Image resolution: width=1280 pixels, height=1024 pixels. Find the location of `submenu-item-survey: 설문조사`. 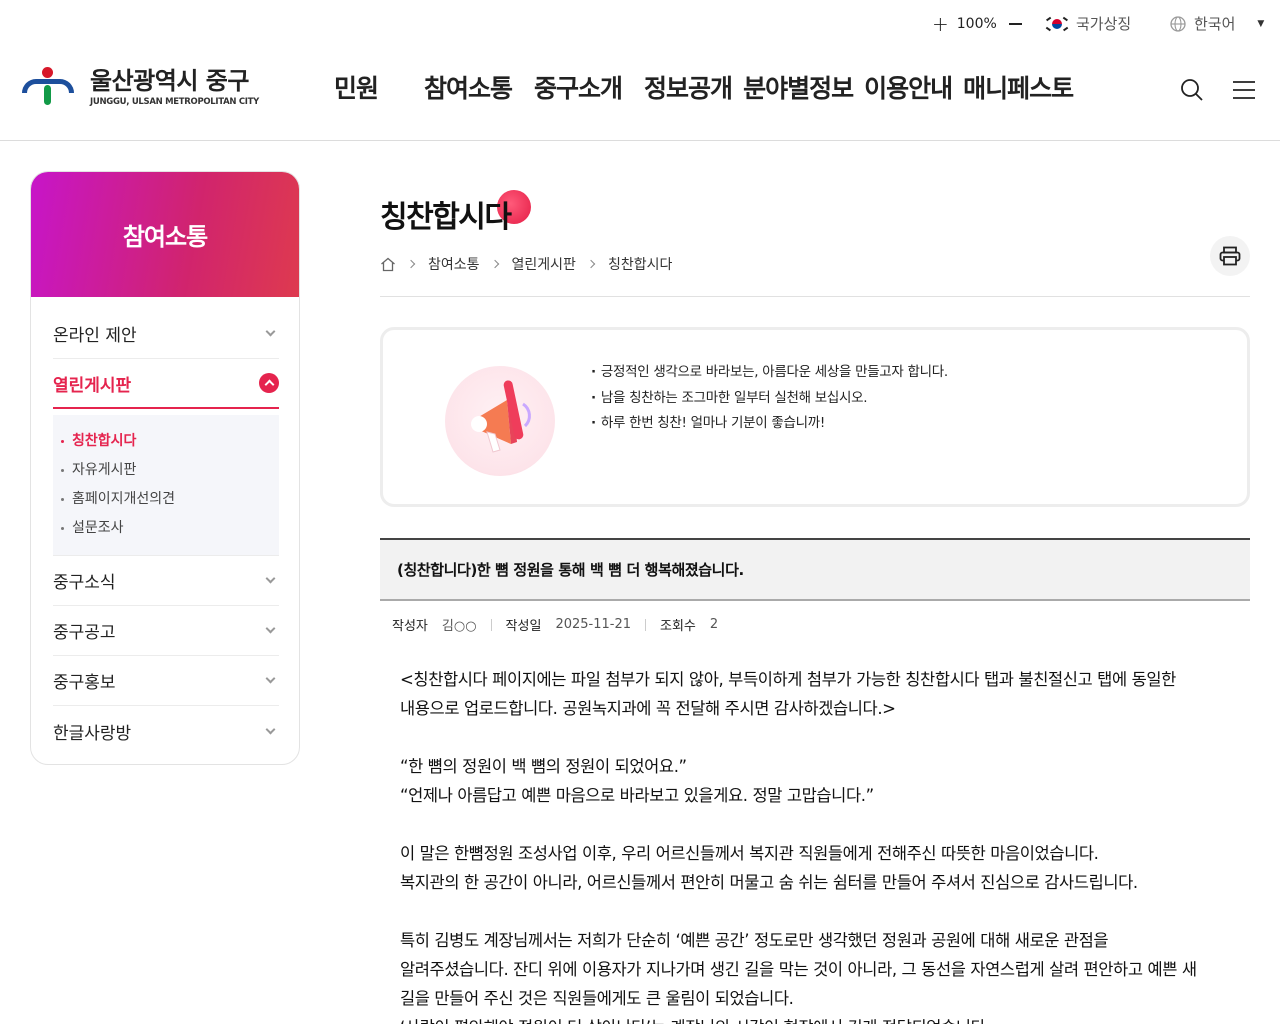

submenu-item-survey: 설문조사 is located at coordinates (165, 528).